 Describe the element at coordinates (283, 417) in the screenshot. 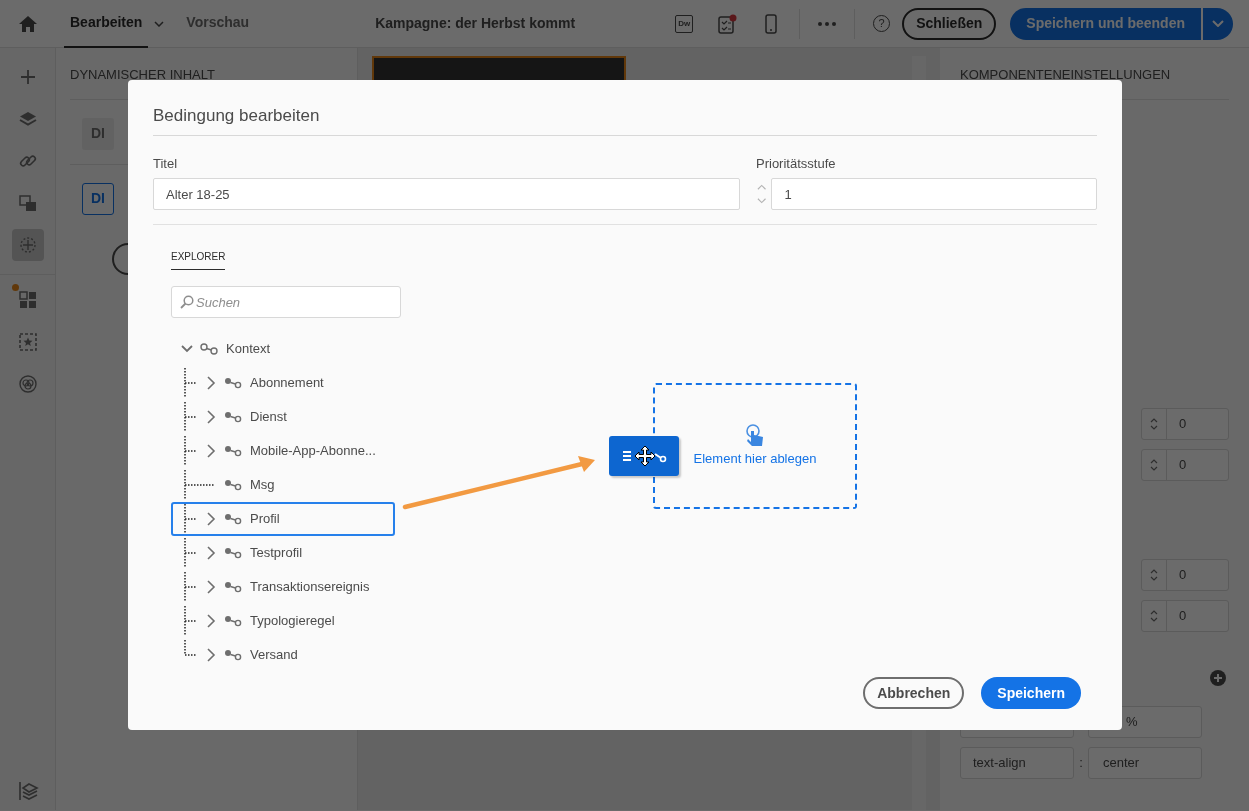

I see `tree-item: Dienst` at that location.